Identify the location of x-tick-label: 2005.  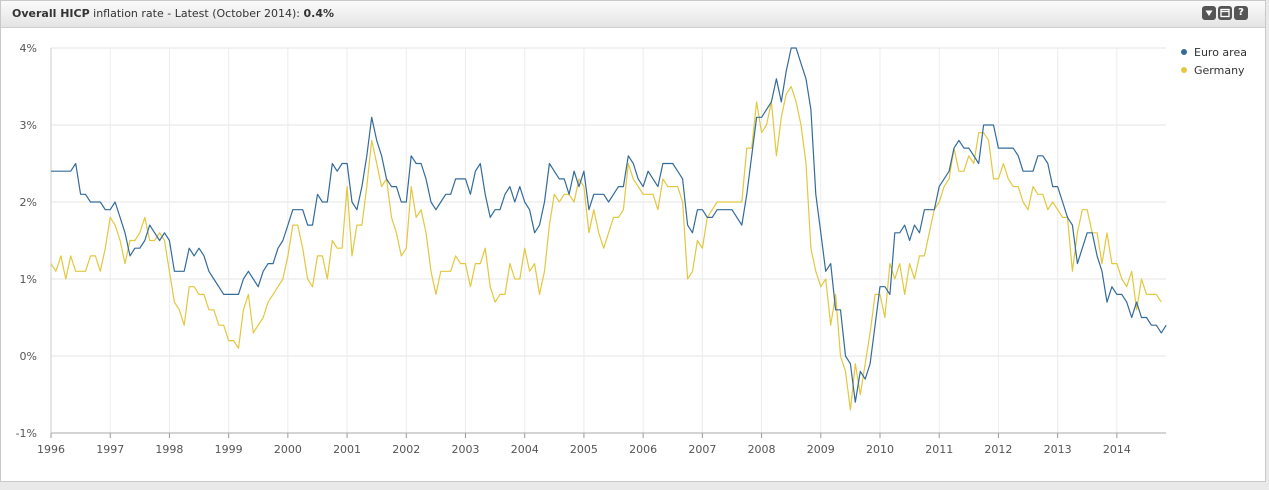
(584, 449).